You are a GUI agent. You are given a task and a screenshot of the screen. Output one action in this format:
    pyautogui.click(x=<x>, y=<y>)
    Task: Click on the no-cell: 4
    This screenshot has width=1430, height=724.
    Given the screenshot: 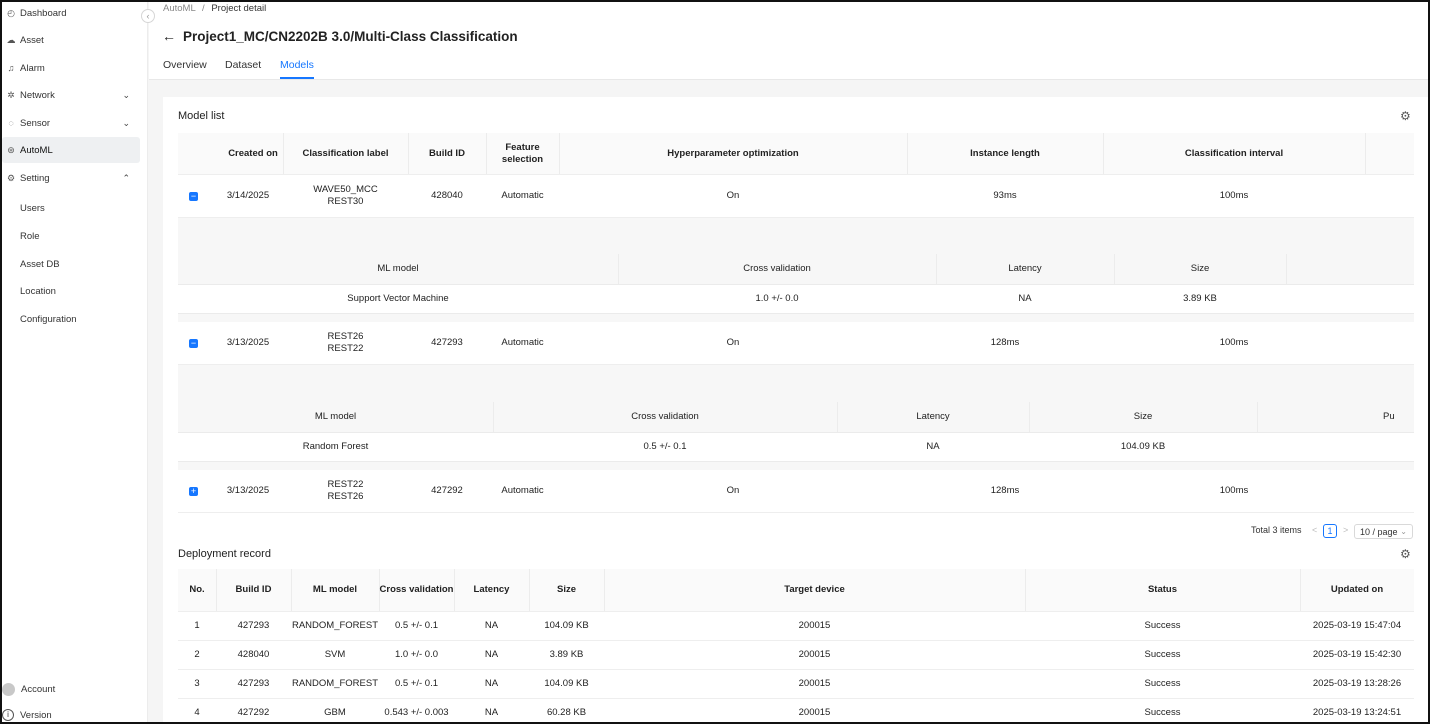 What is the action you would take?
    pyautogui.click(x=197, y=712)
    